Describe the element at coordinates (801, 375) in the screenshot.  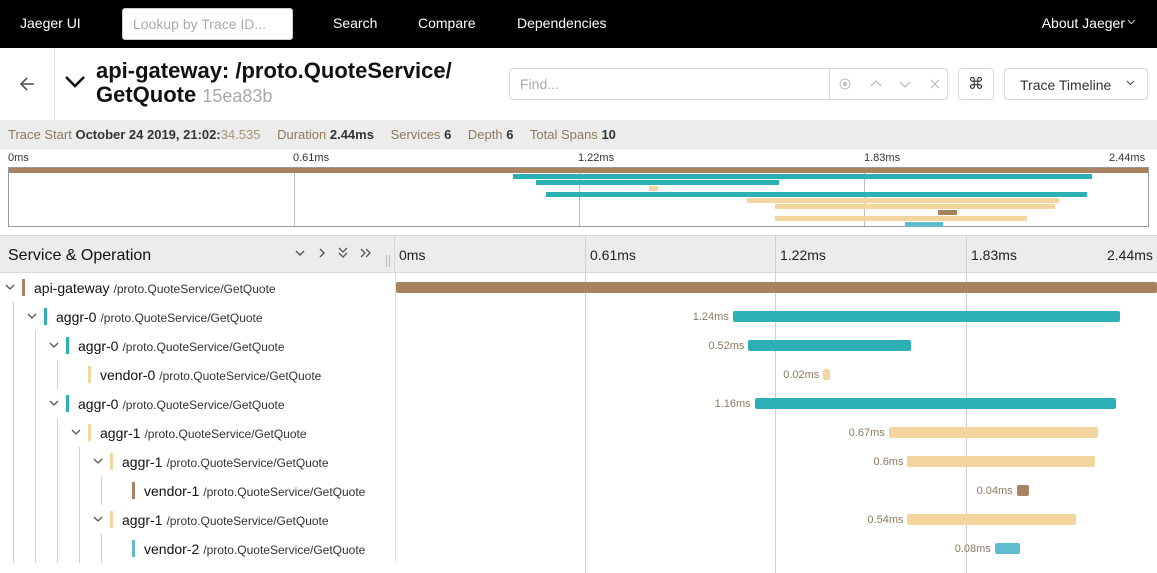
I see `span-duration-label: 0.02ms` at that location.